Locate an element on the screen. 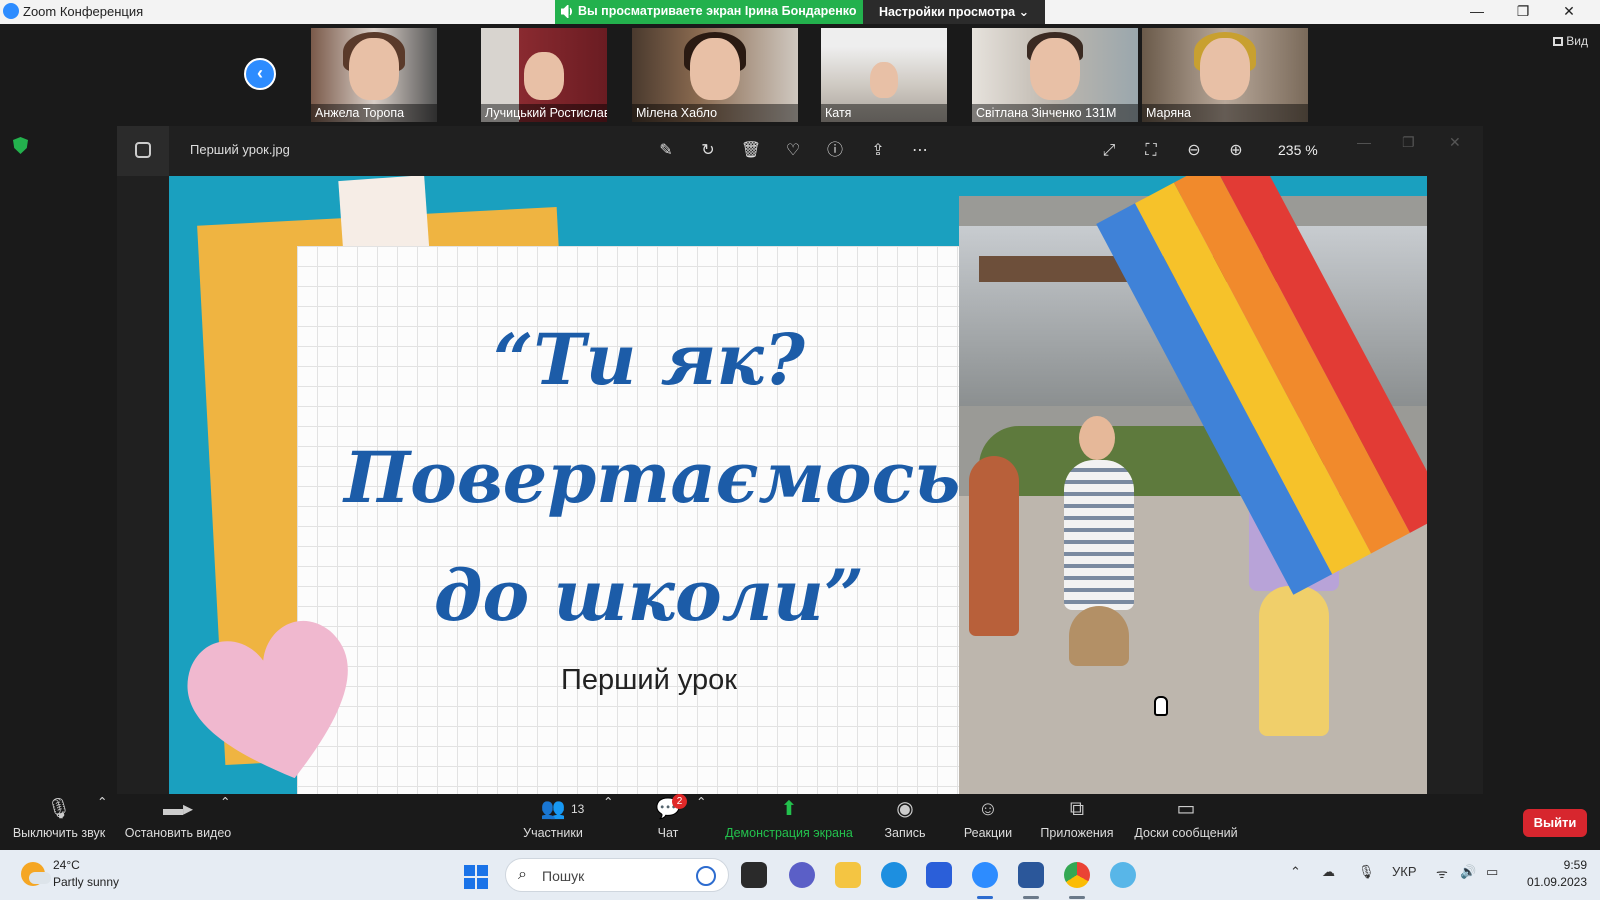 The image size is (1600, 900). expand-icon: ⤢ is located at coordinates (1109, 150).